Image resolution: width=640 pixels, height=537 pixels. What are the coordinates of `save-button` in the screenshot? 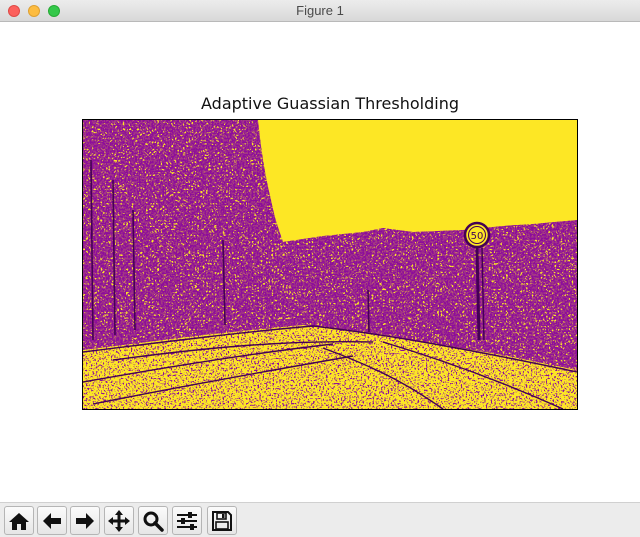 It's located at (222, 520).